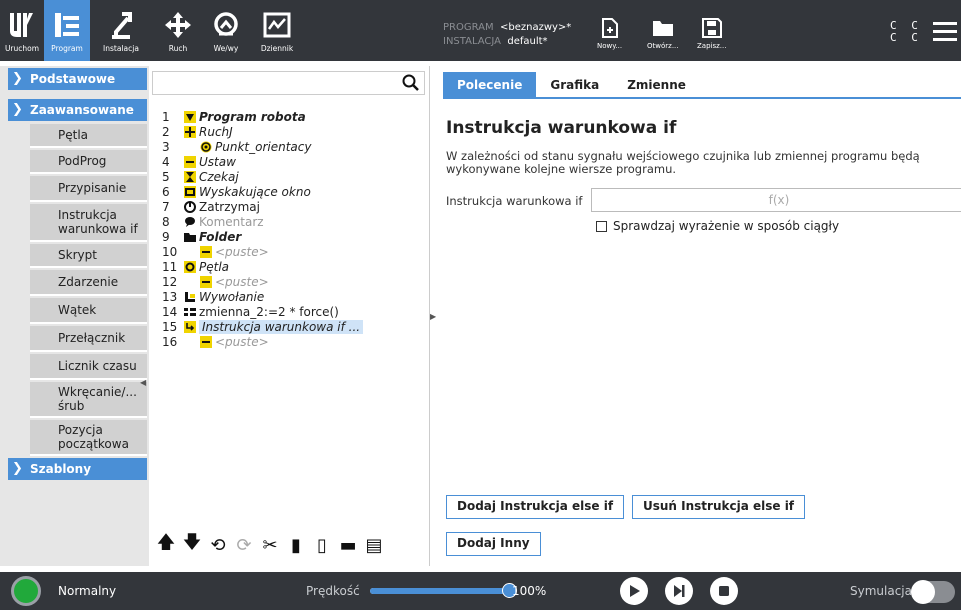 This screenshot has width=961, height=610. What do you see at coordinates (201, 236) in the screenshot?
I see `tree-line: 9 Folder` at bounding box center [201, 236].